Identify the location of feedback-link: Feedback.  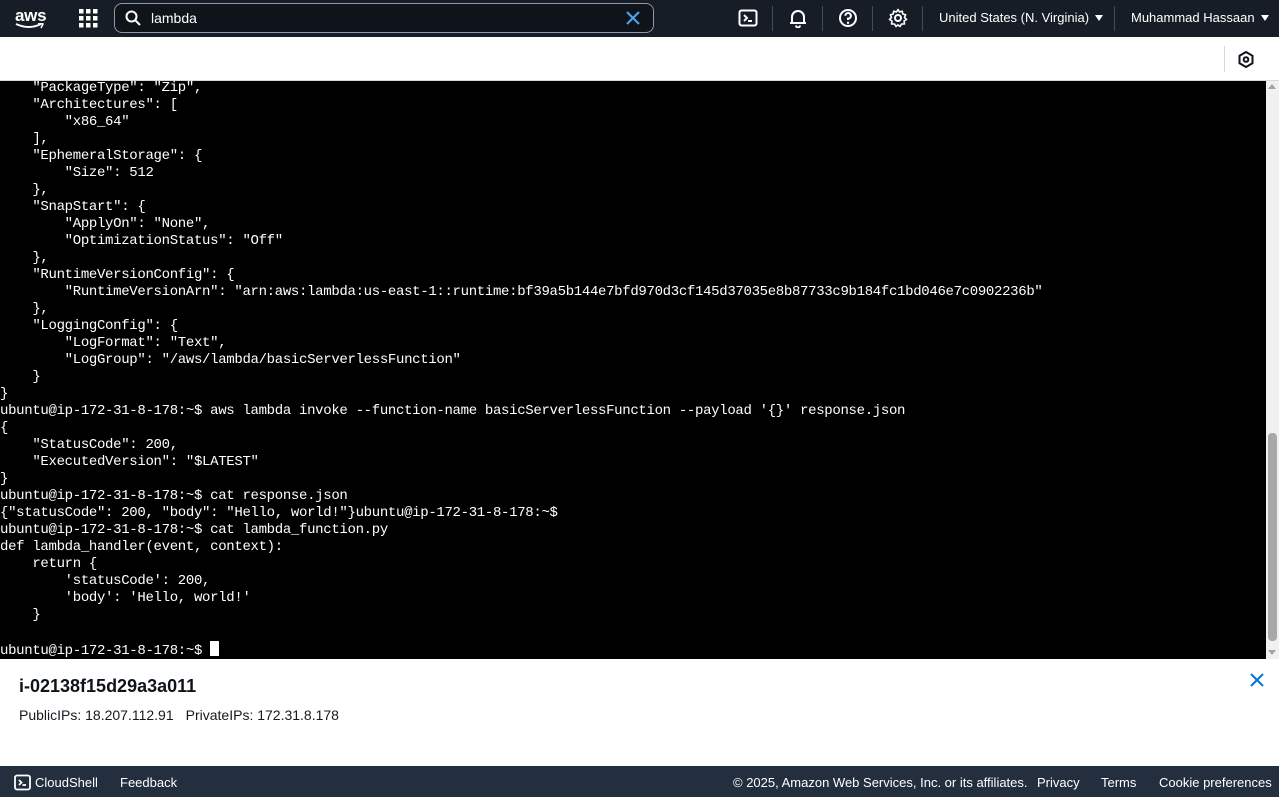
(148, 782).